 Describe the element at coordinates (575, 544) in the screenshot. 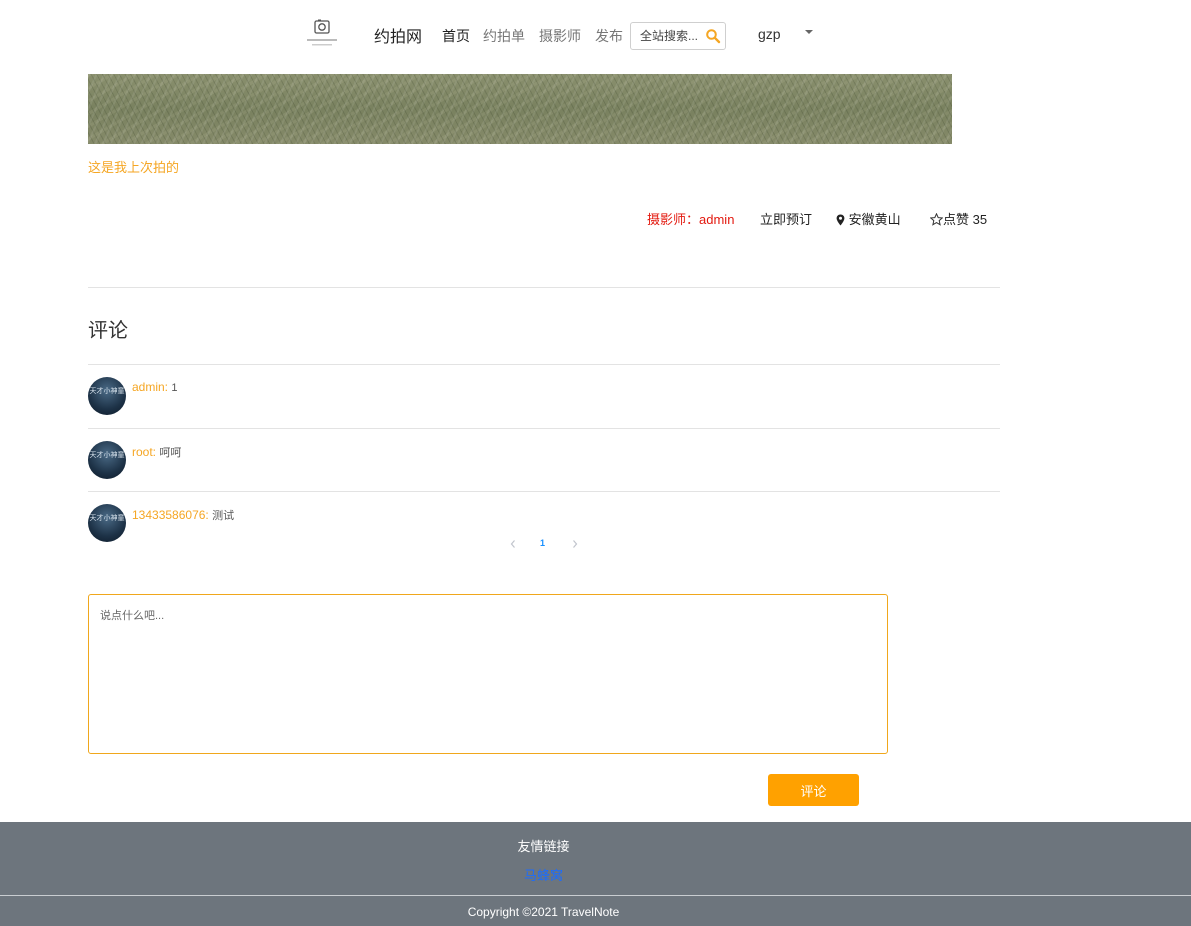

I see `chevron-right-icon` at that location.